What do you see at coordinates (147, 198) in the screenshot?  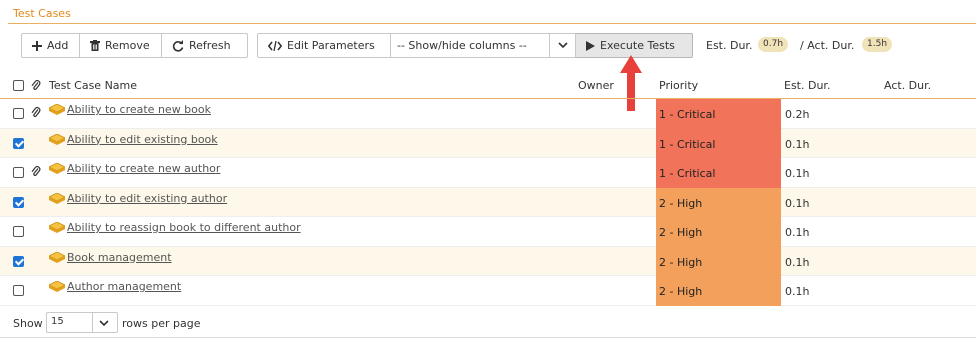 I see `test-case-link: Ability to edit existing author` at bounding box center [147, 198].